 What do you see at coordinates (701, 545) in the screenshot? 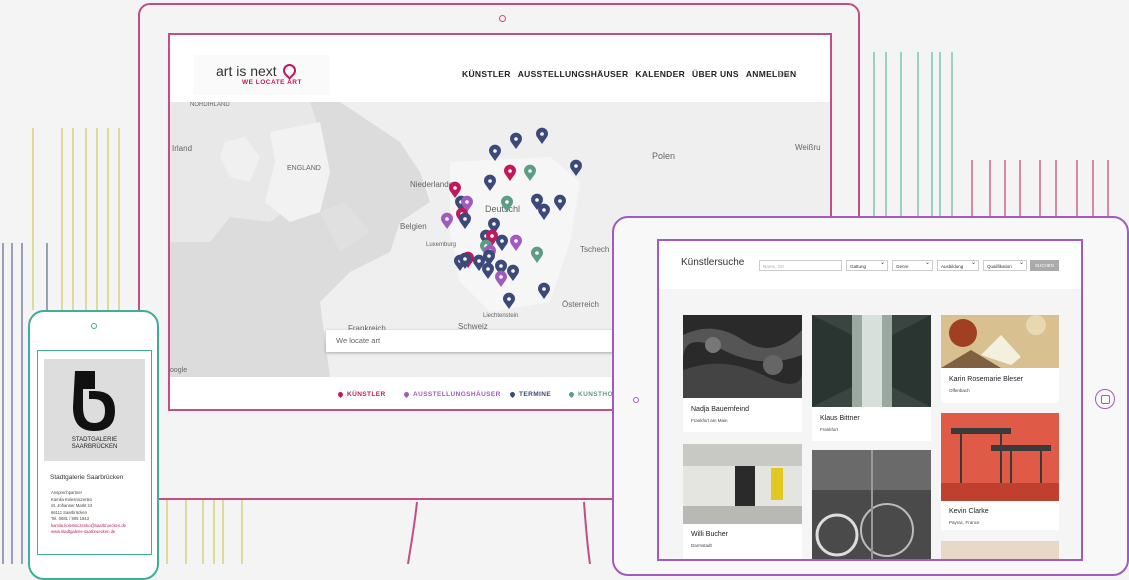
I see `artist-place: Darmstadt` at bounding box center [701, 545].